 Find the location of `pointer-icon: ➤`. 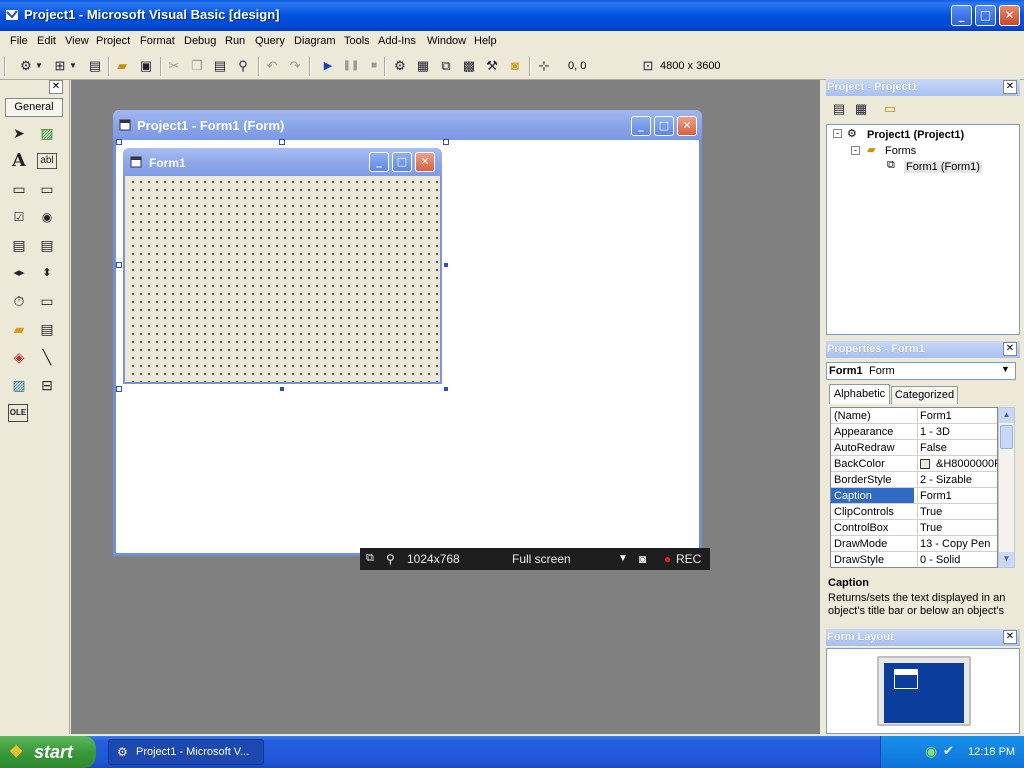

pointer-icon: ➤ is located at coordinates (19, 133).